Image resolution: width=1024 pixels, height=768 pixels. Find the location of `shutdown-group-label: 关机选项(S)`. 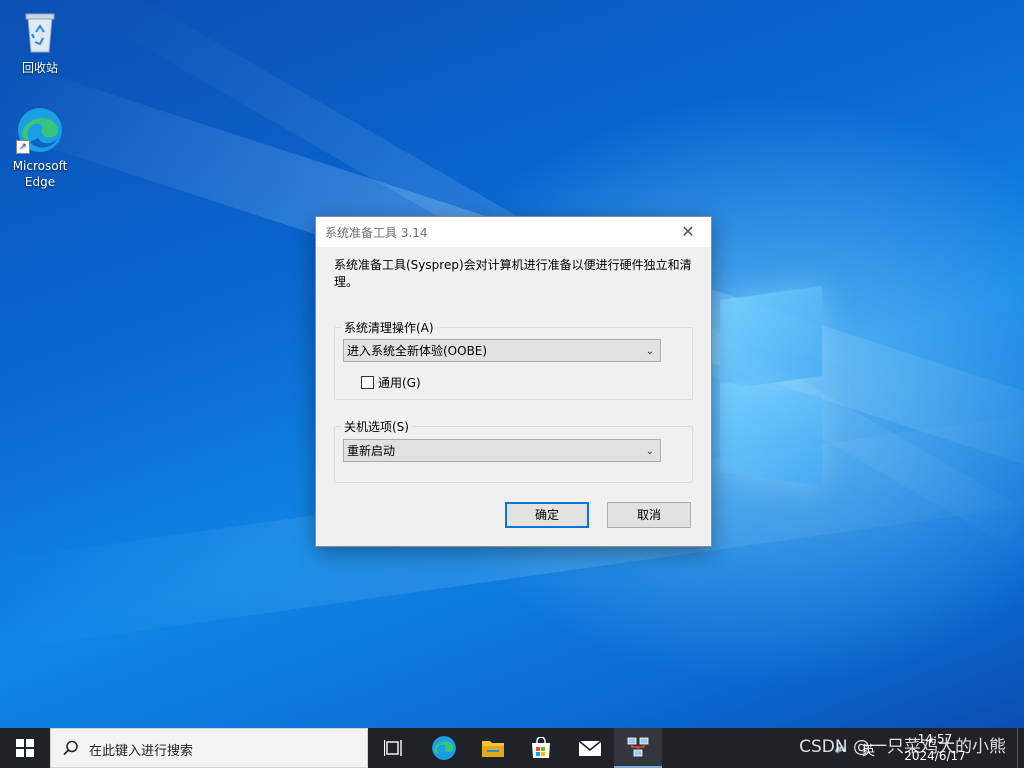

shutdown-group-label: 关机选项(S) is located at coordinates (376, 426).